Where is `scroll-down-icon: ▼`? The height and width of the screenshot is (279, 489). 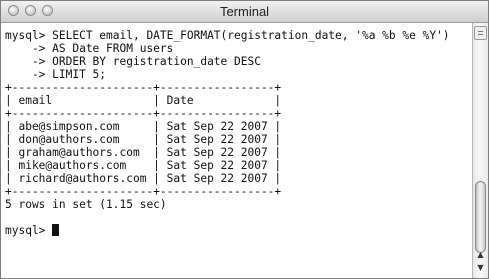 scroll-down-icon: ▼ is located at coordinates (480, 268).